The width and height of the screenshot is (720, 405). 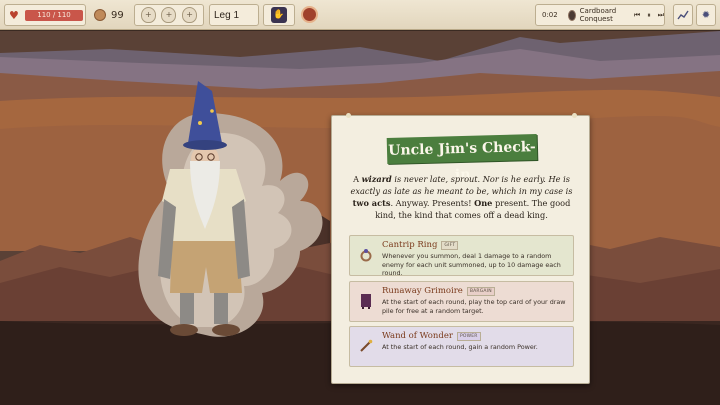 What do you see at coordinates (661, 15) in the screenshot?
I see `fast-forward-button: ⏭` at bounding box center [661, 15].